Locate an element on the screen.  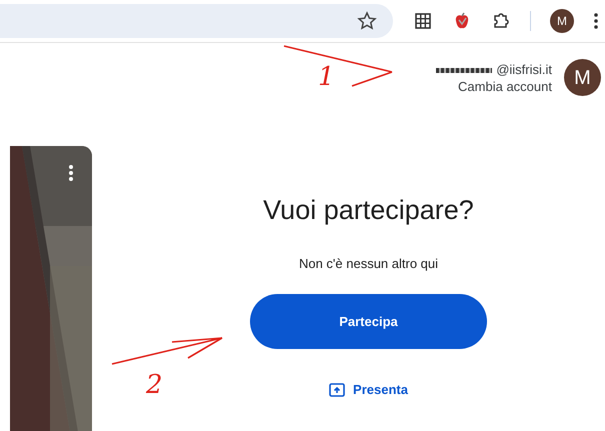
status-text: Non c'è nessun altro qui is located at coordinates (368, 264).